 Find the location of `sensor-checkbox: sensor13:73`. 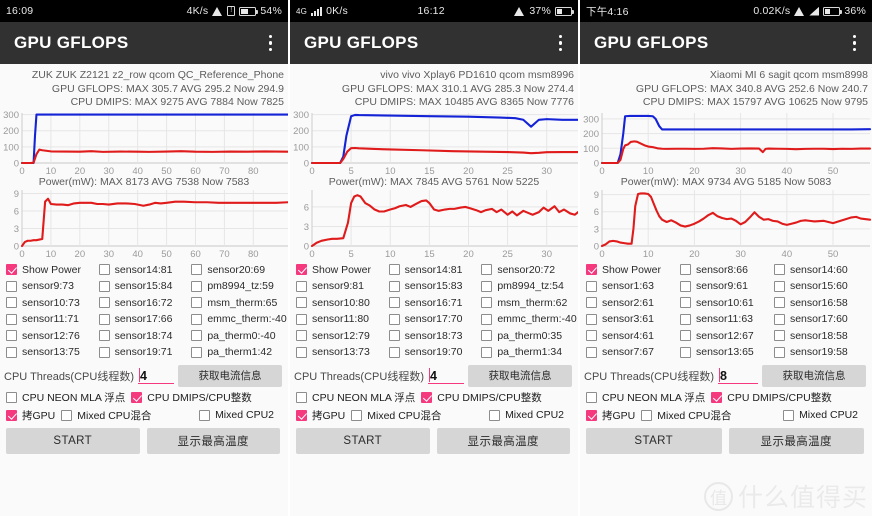

sensor-checkbox: sensor13:73 is located at coordinates (342, 352).